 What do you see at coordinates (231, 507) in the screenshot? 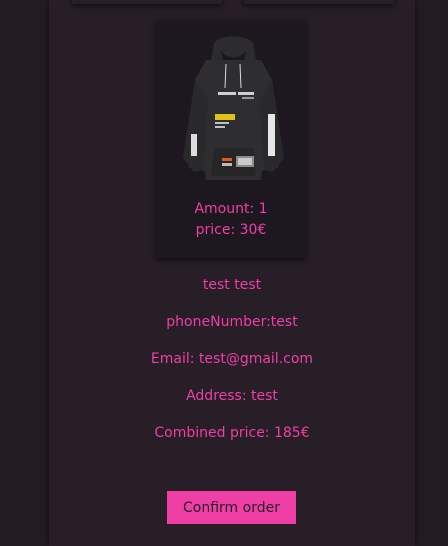
I see `confirm-order-button: Confirm order` at bounding box center [231, 507].